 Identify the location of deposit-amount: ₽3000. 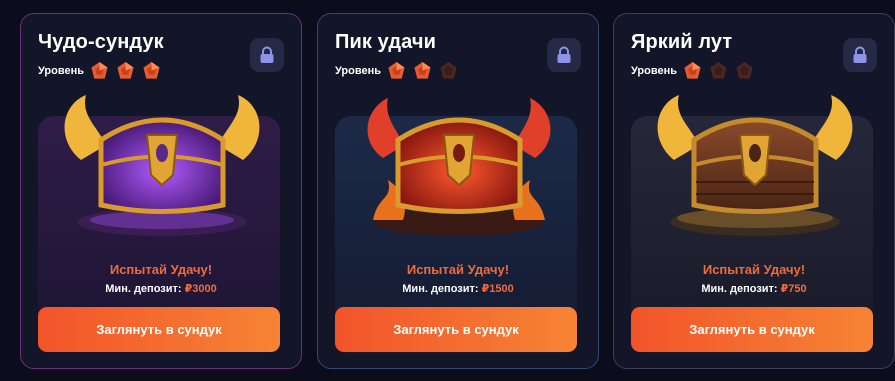
(200, 289).